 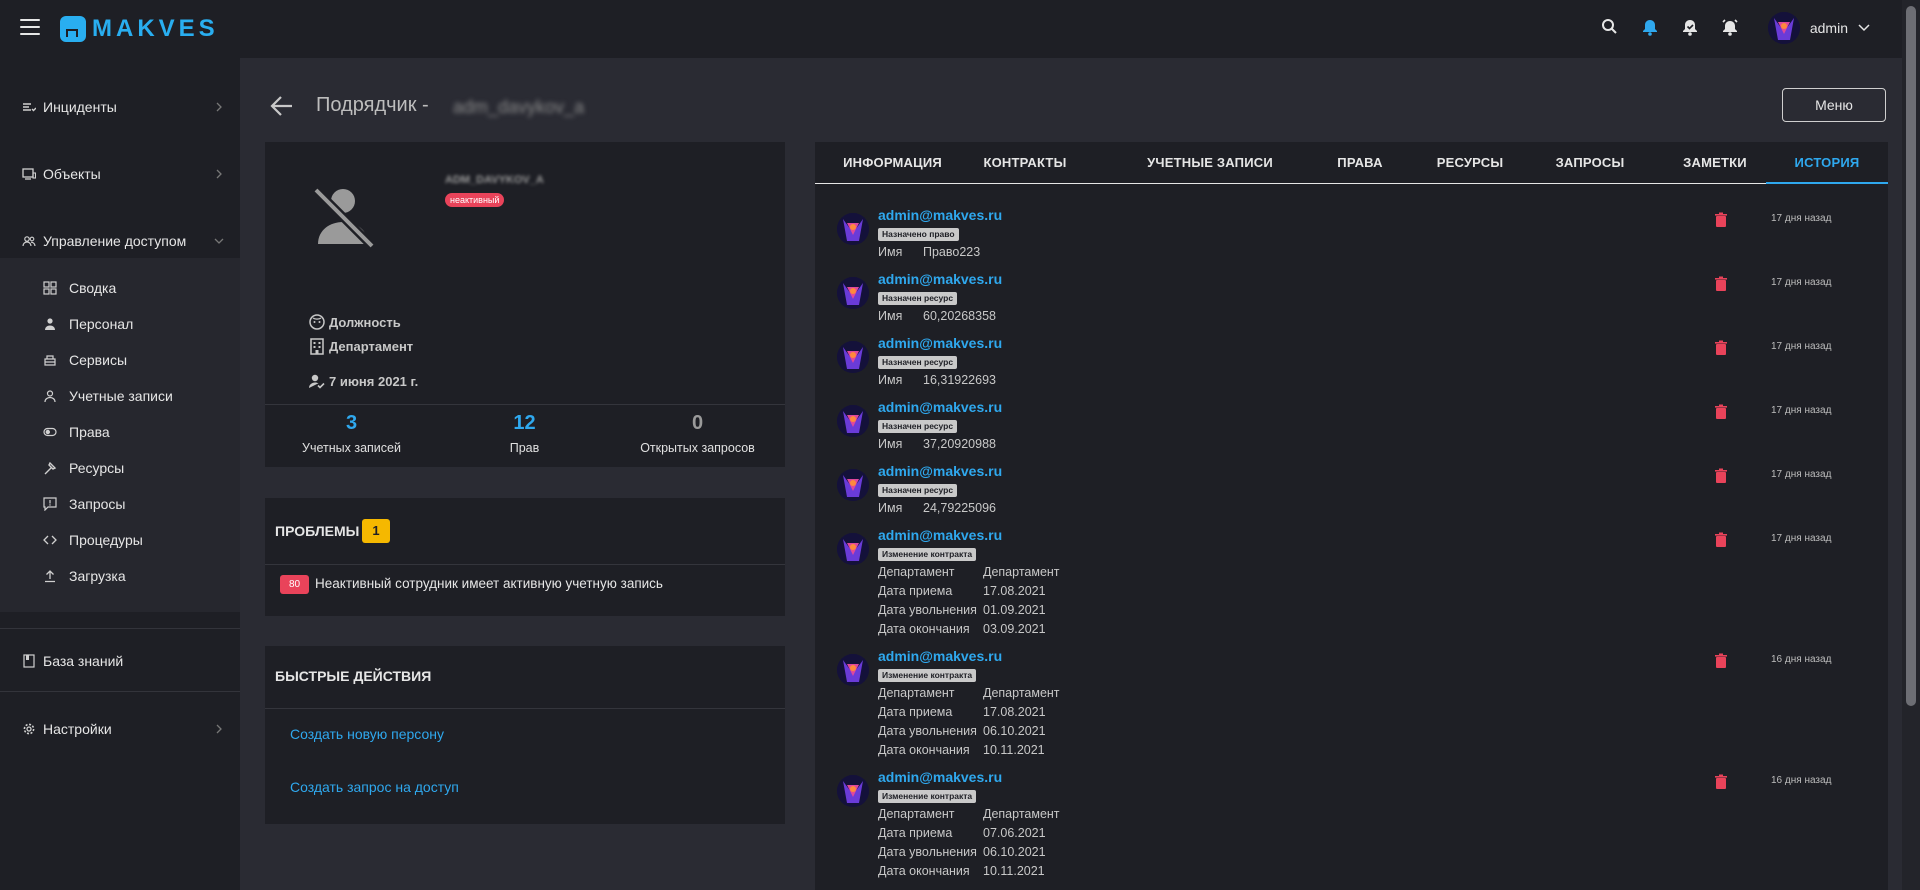 What do you see at coordinates (29, 729) in the screenshot?
I see `gear-icon` at bounding box center [29, 729].